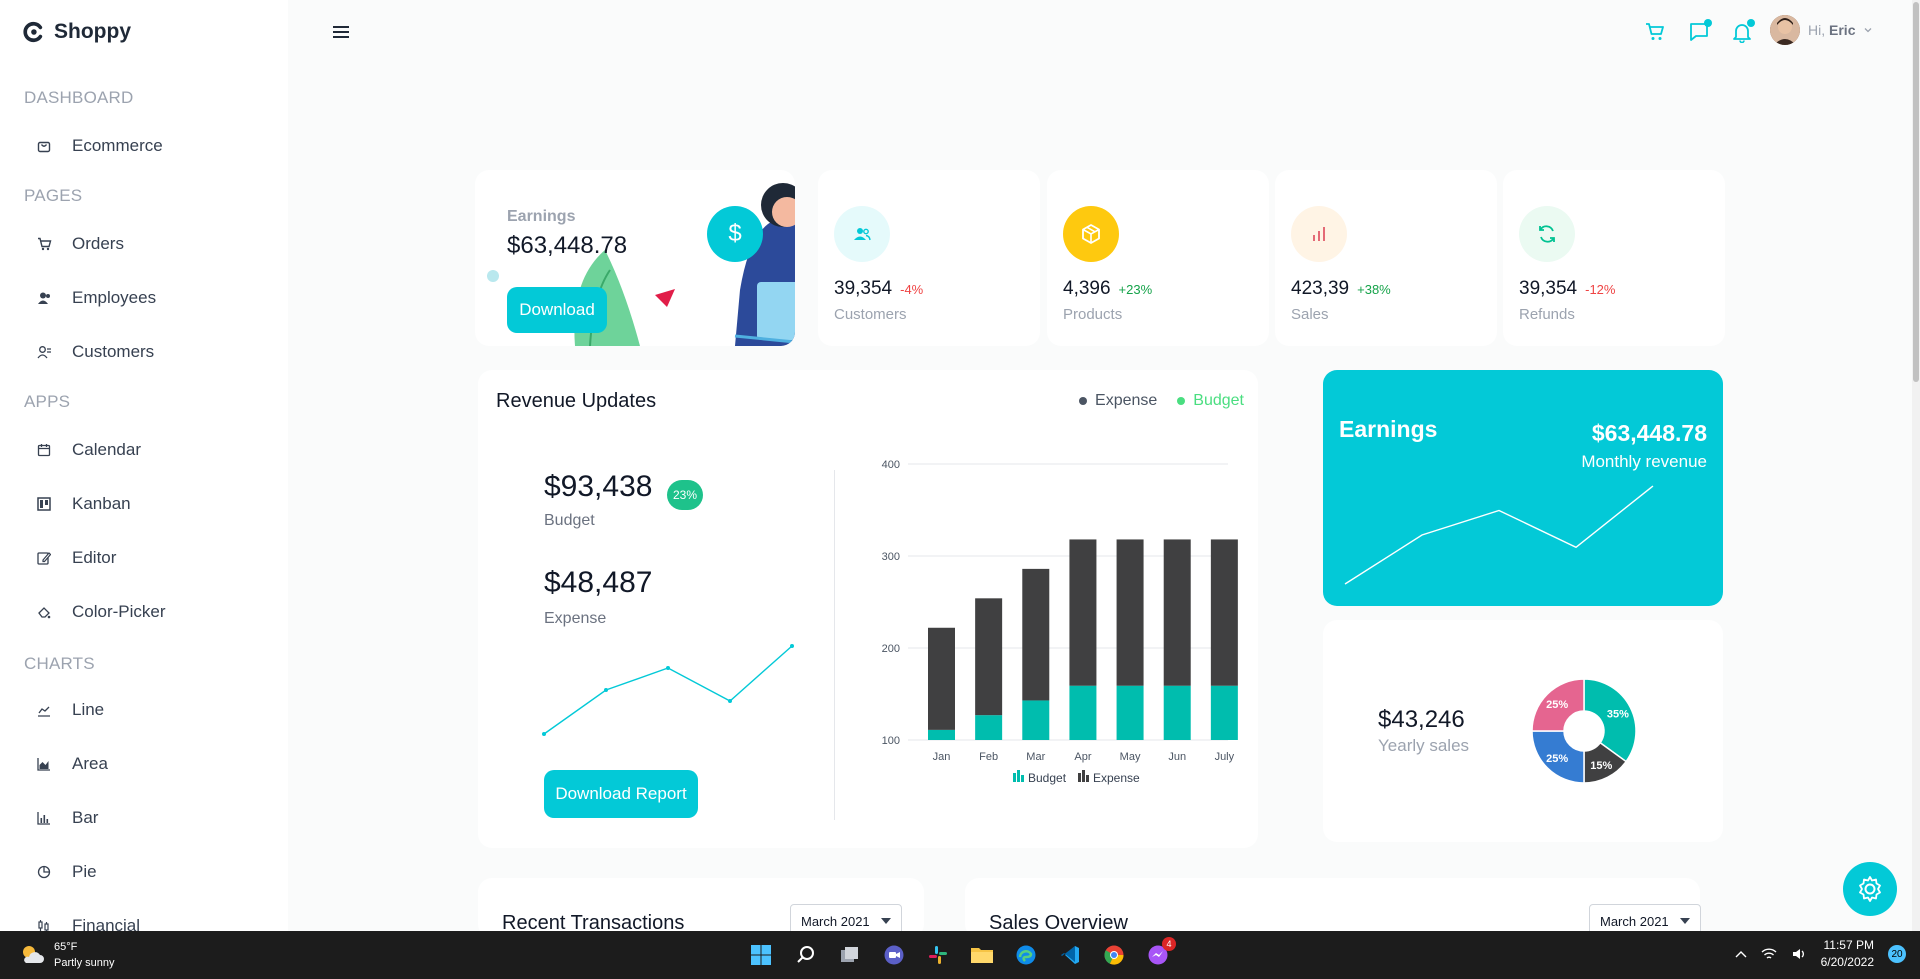  What do you see at coordinates (1916, 192) in the screenshot?
I see `page-scrollbar-thumb` at bounding box center [1916, 192].